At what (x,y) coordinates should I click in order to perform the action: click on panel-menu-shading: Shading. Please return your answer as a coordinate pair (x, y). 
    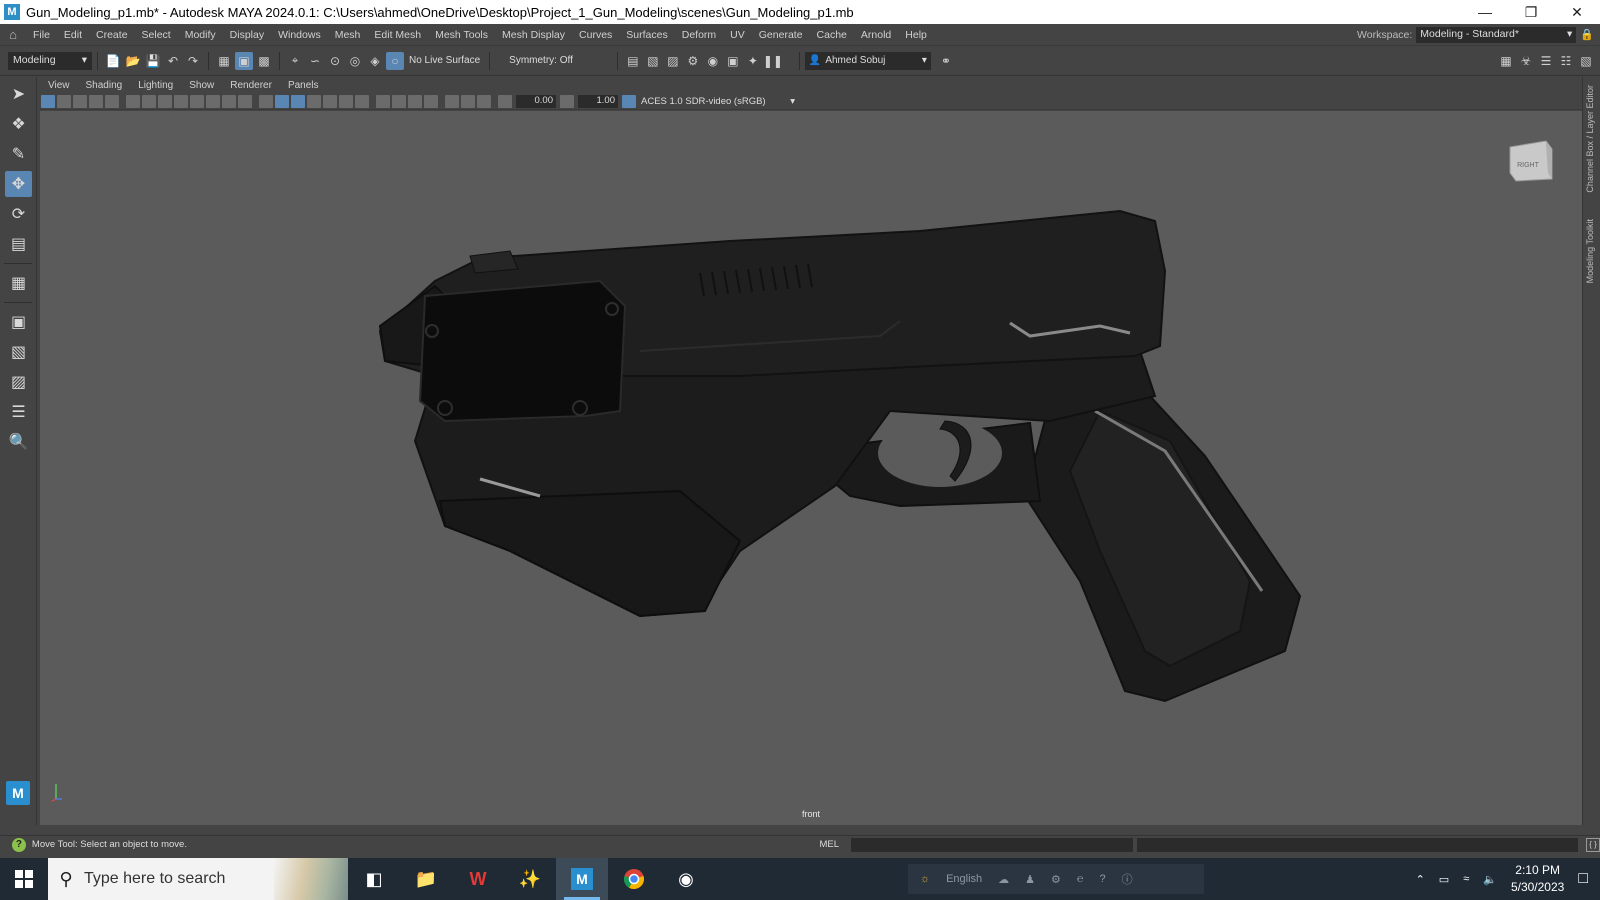
    Looking at the image, I should click on (104, 85).